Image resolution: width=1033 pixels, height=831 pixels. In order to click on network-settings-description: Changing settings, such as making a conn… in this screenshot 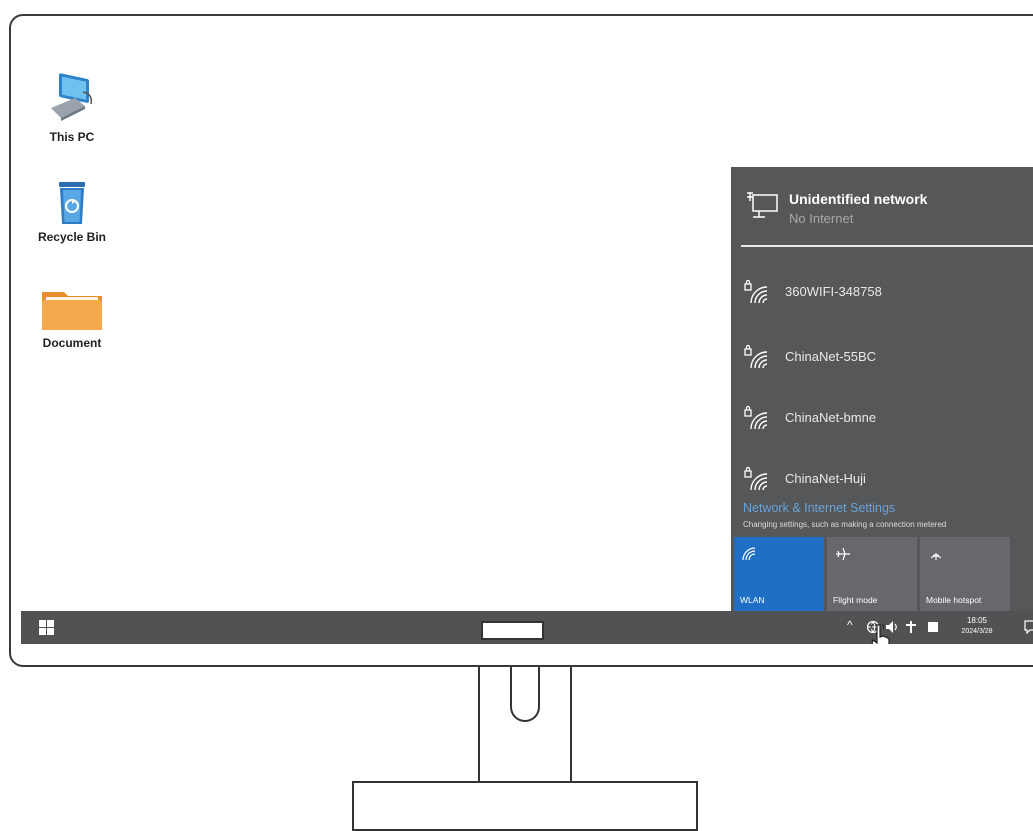, I will do `click(845, 524)`.